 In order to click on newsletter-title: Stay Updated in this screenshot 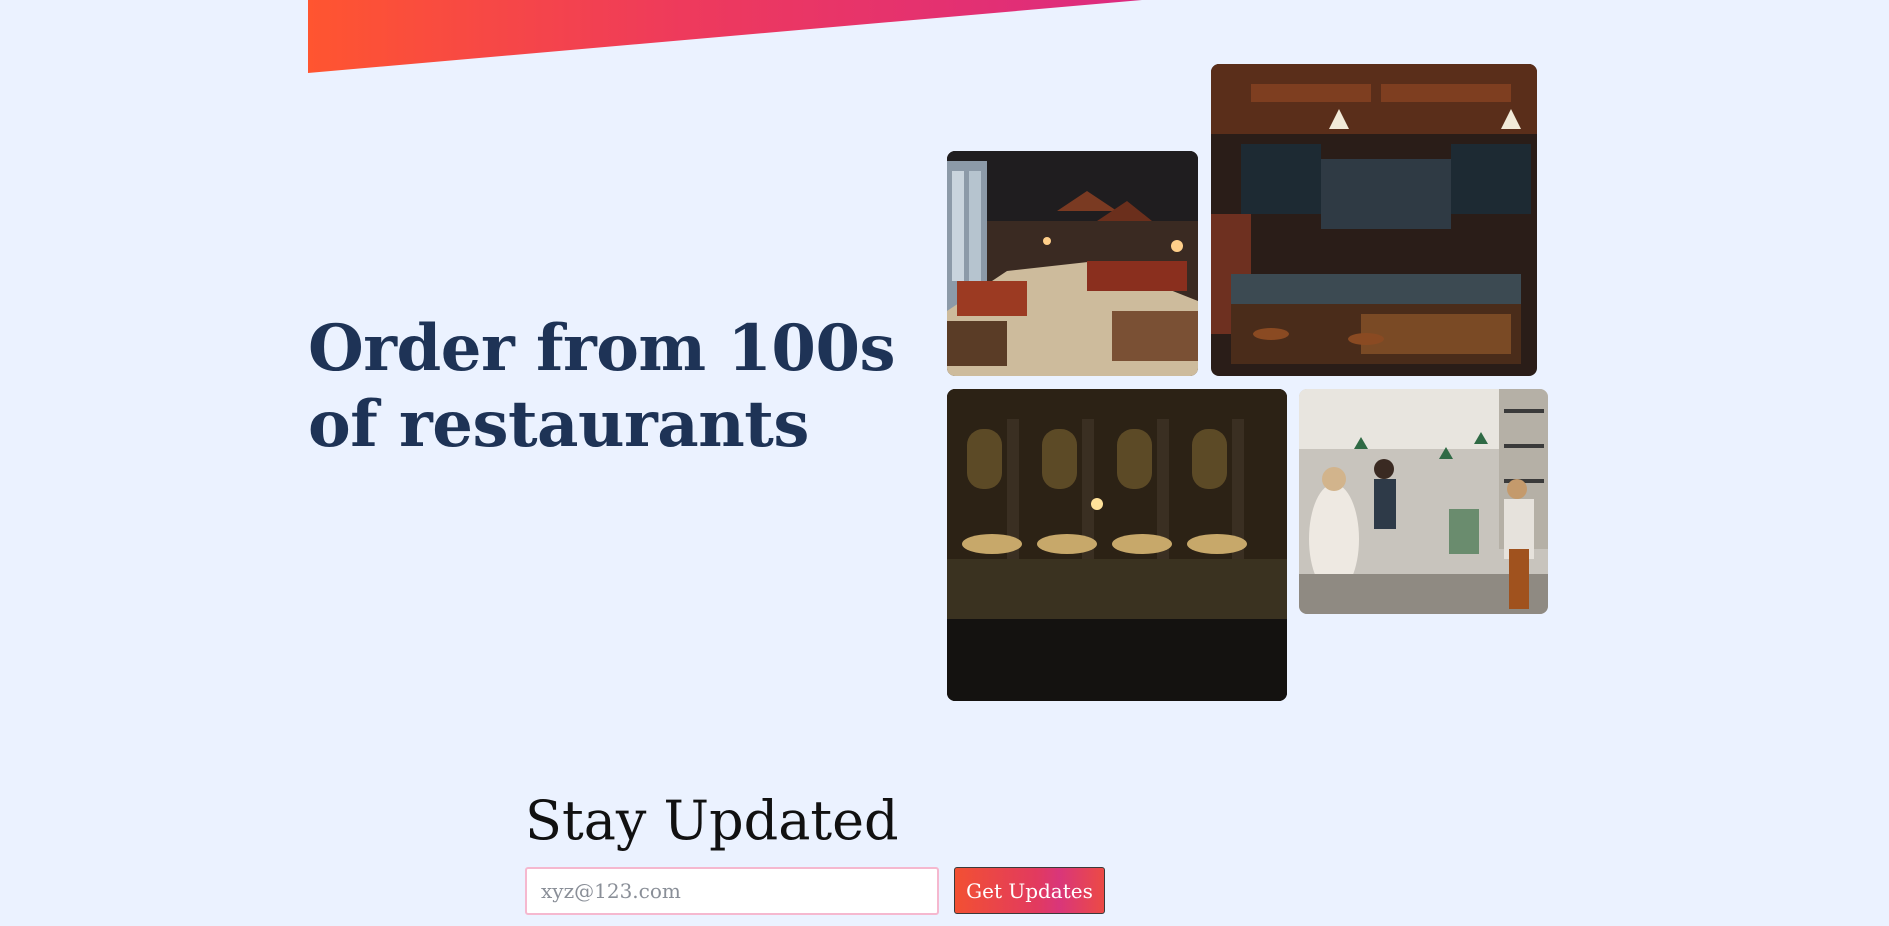, I will do `click(712, 820)`.